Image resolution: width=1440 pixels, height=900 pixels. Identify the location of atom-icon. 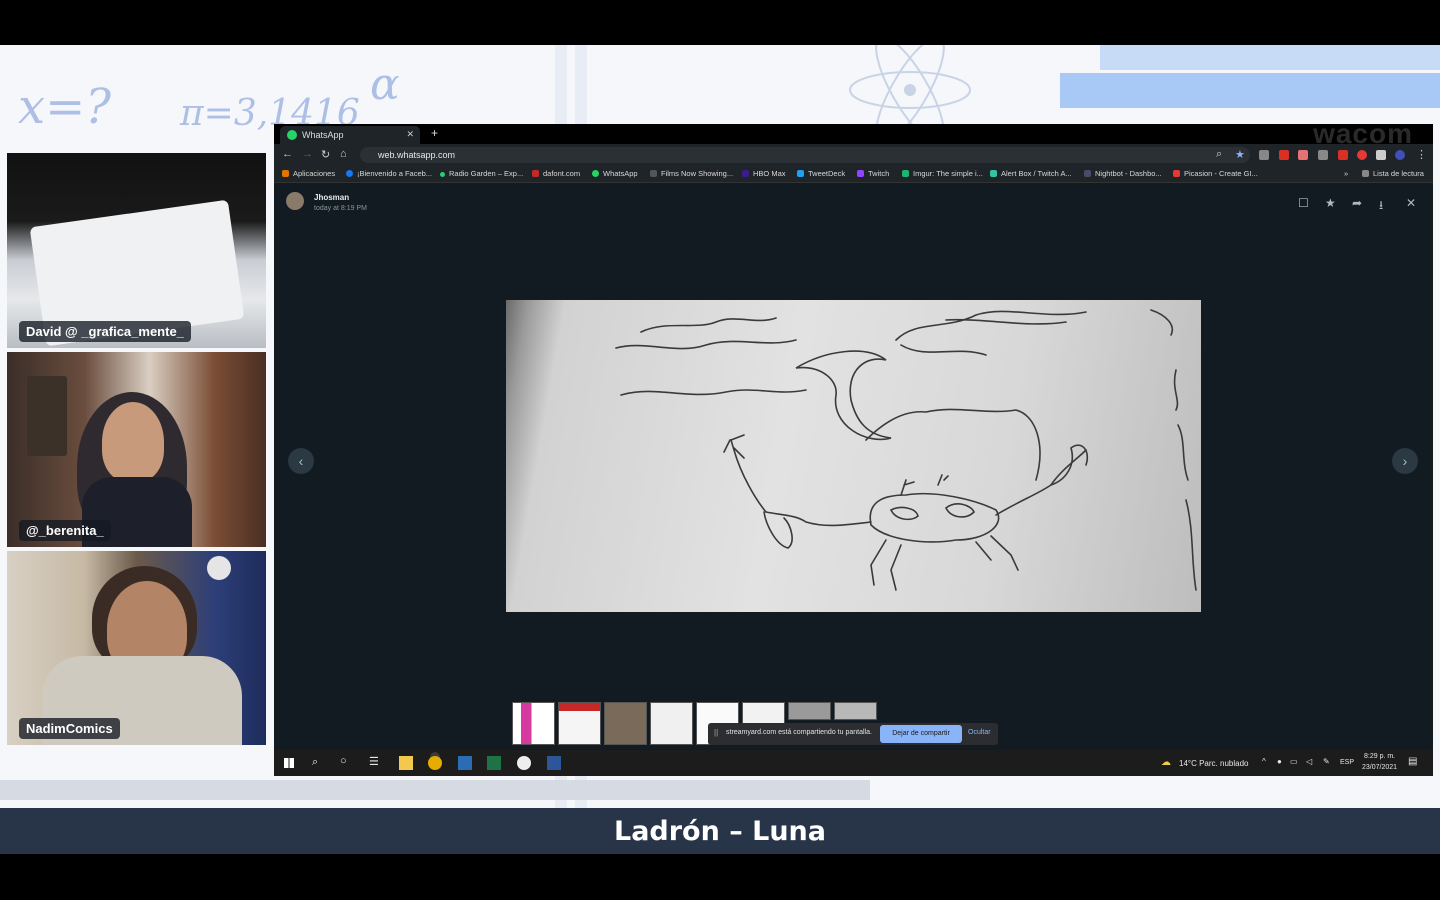
(910, 90).